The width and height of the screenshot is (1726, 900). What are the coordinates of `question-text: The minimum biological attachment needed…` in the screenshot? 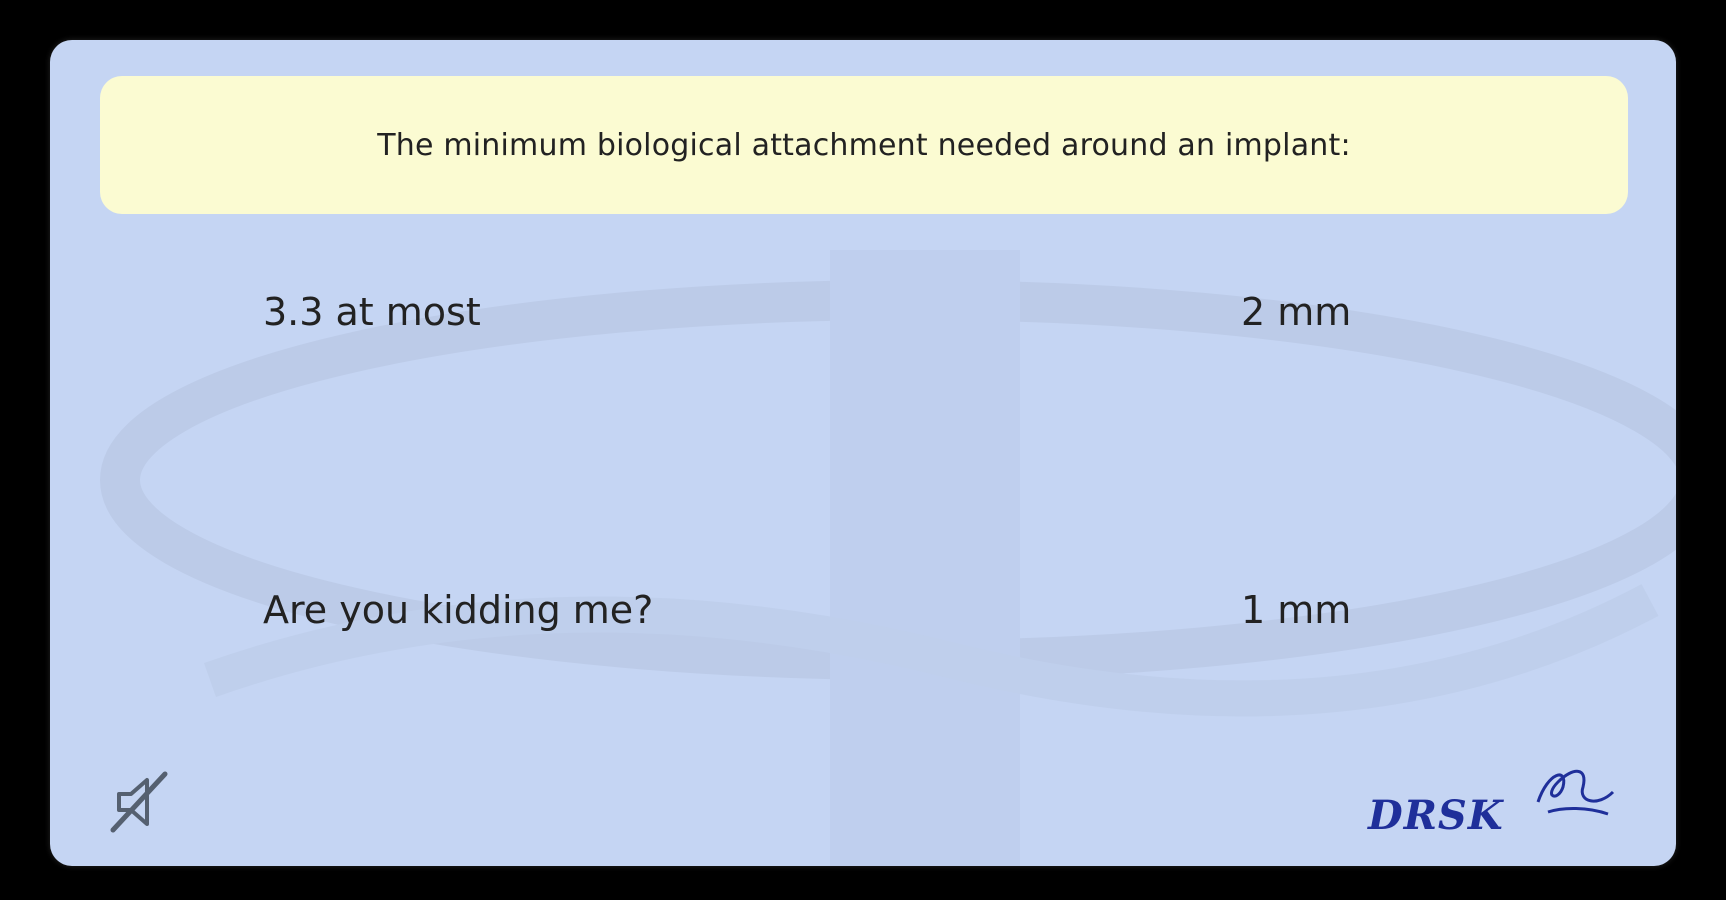 It's located at (864, 145).